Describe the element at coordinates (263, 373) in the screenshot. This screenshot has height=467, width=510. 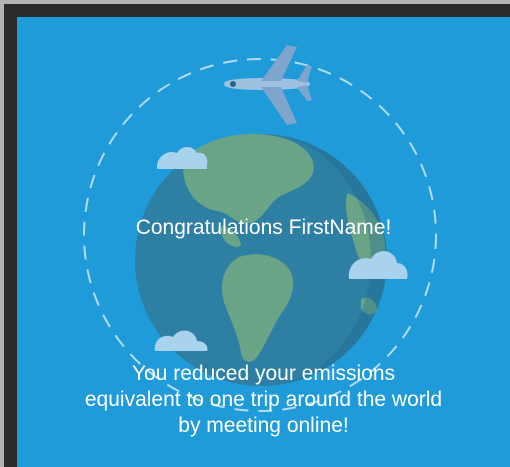
I see `message-line: You reduced your emissions` at that location.